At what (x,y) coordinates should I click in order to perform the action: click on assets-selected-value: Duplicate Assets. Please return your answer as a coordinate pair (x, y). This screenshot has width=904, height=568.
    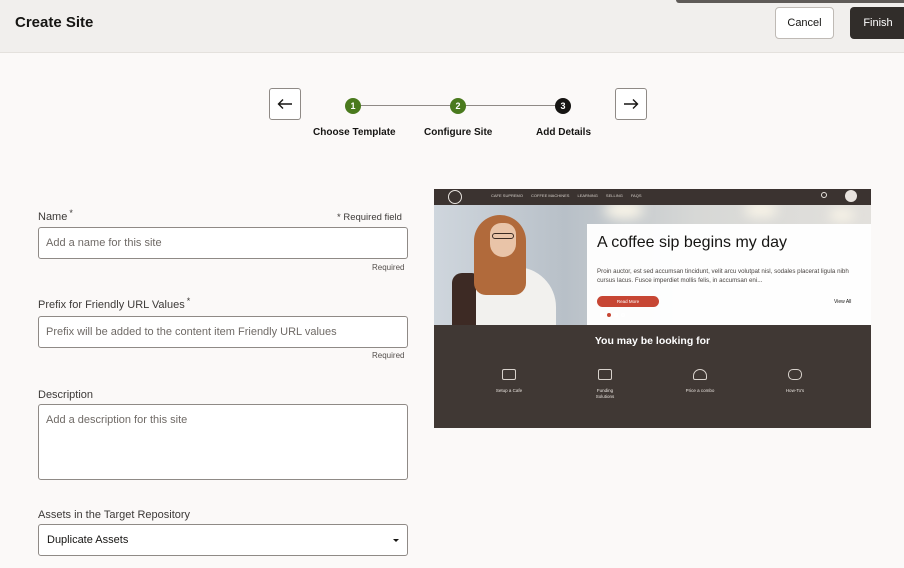
    Looking at the image, I should click on (88, 540).